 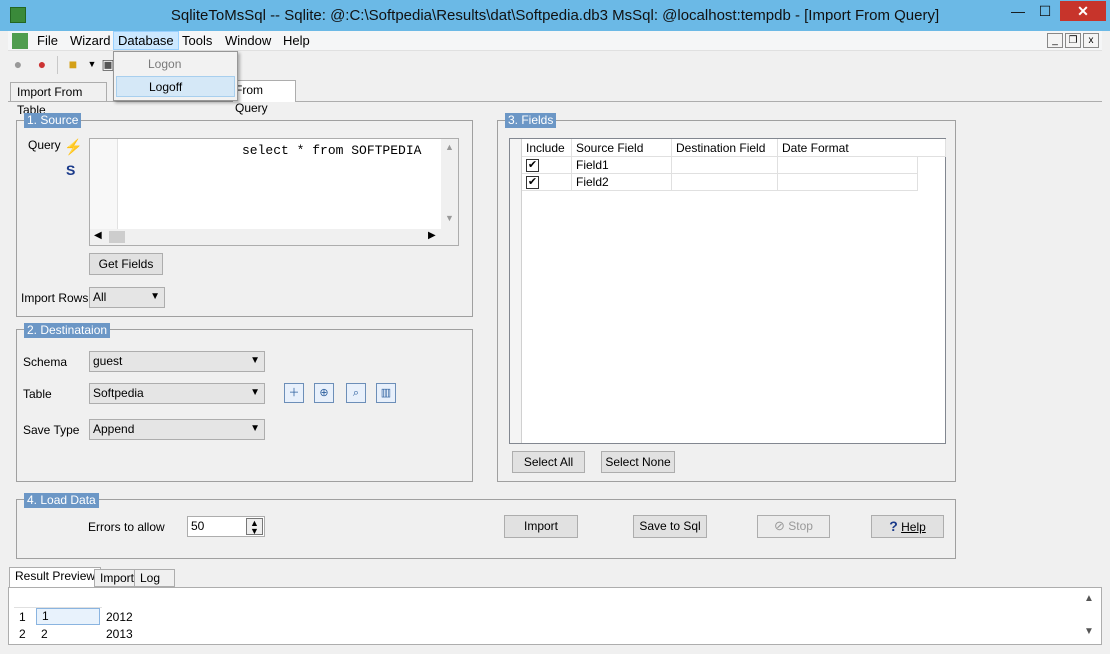 What do you see at coordinates (725, 148) in the screenshot?
I see `column-header-destination-field: Destination Field` at bounding box center [725, 148].